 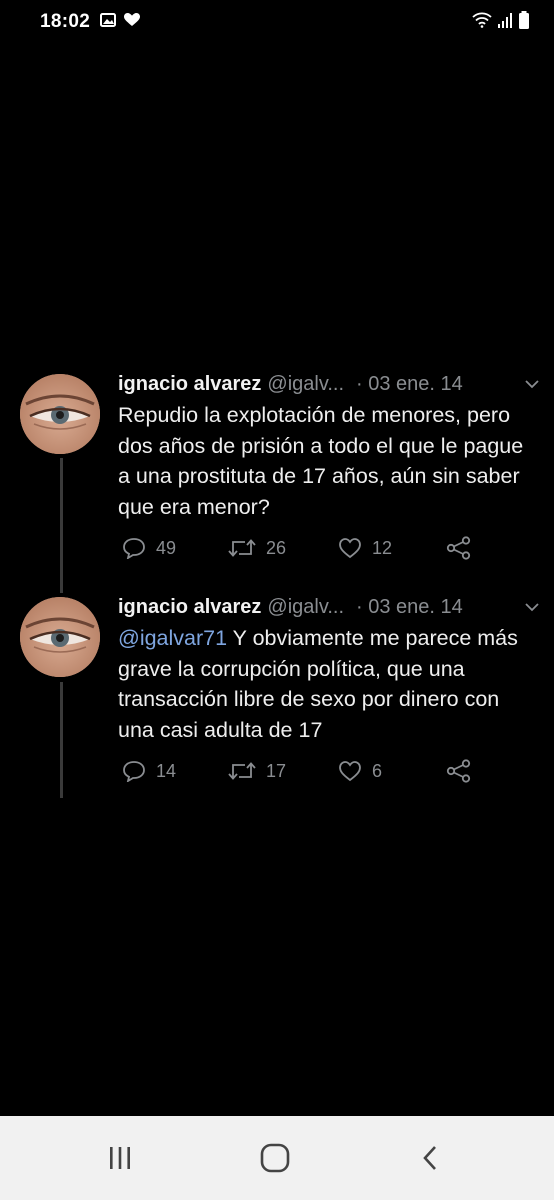 I want to click on image-icon, so click(x=108, y=22).